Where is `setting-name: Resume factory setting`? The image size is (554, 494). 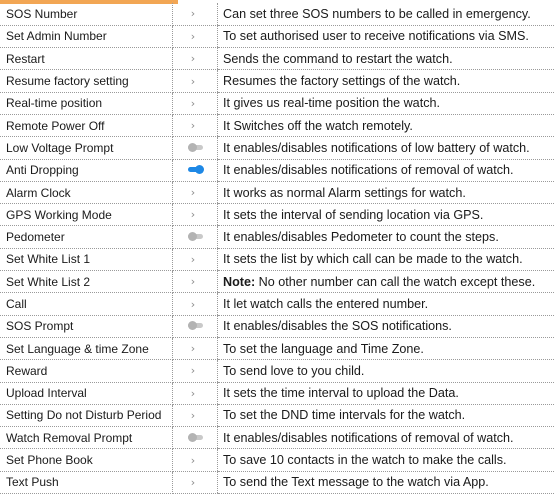 setting-name: Resume factory setting is located at coordinates (86, 81).